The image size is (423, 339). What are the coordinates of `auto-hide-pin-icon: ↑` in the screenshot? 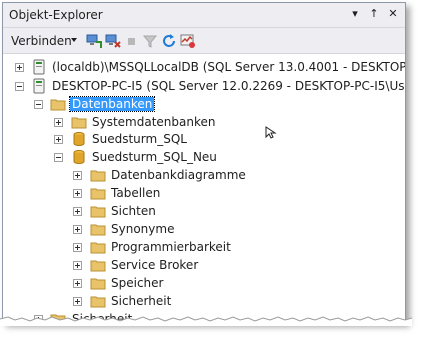 It's located at (374, 14).